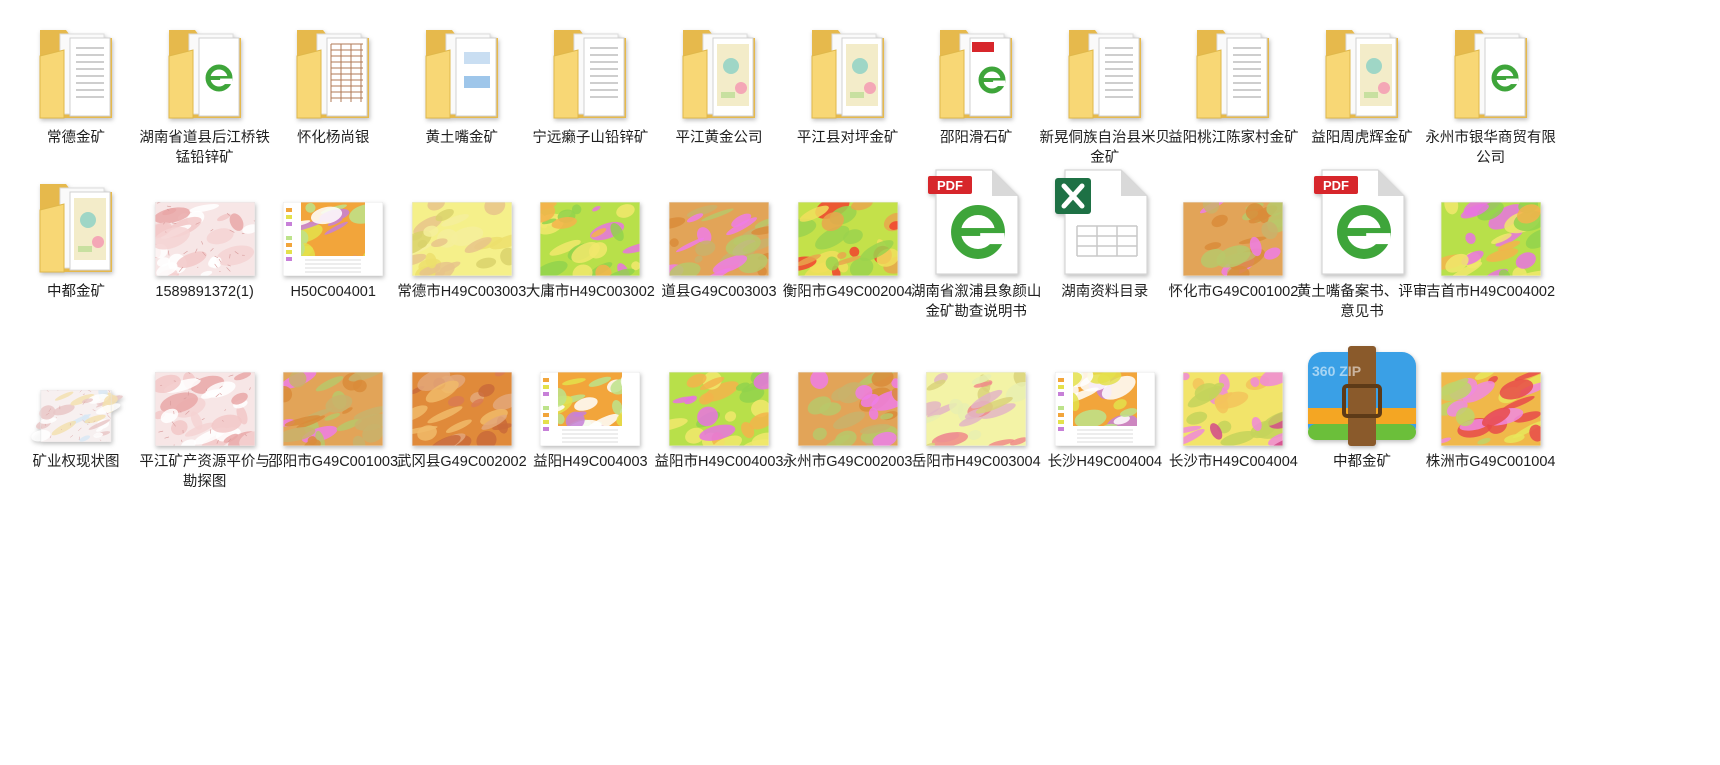 The height and width of the screenshot is (765, 1720). I want to click on image-file-item: 大庸市H49C003002, so click(590, 234).